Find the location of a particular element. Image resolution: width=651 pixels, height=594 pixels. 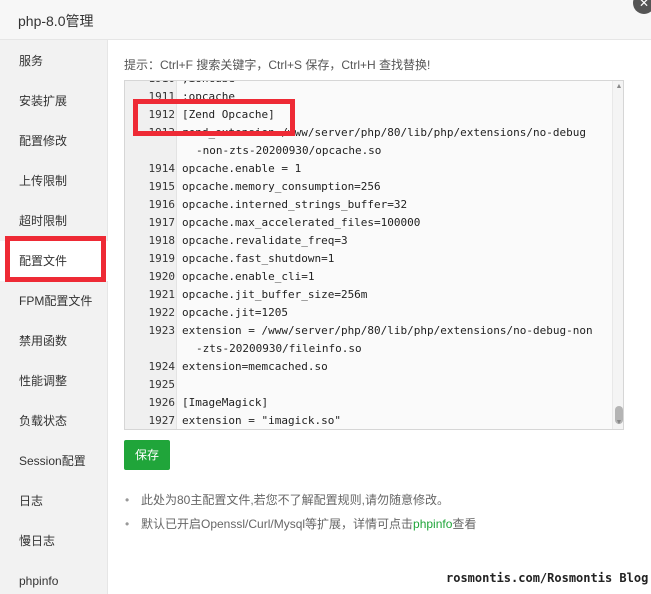

line-number: 1918 is located at coordinates (162, 240).